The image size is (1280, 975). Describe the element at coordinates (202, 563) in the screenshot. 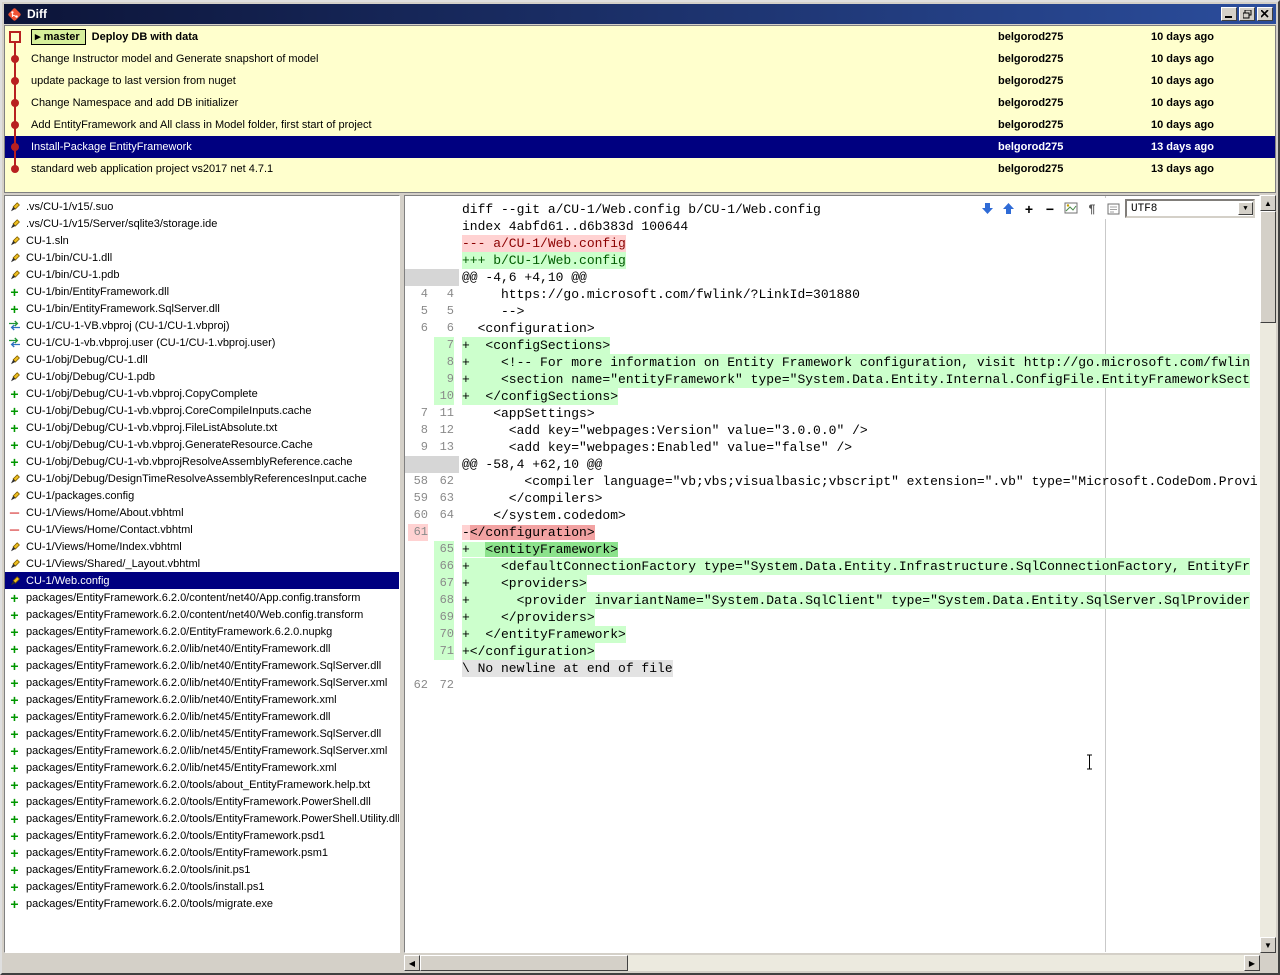

I see `file-row: CU-1/Views/Shared/_Layout.vbhtml` at that location.